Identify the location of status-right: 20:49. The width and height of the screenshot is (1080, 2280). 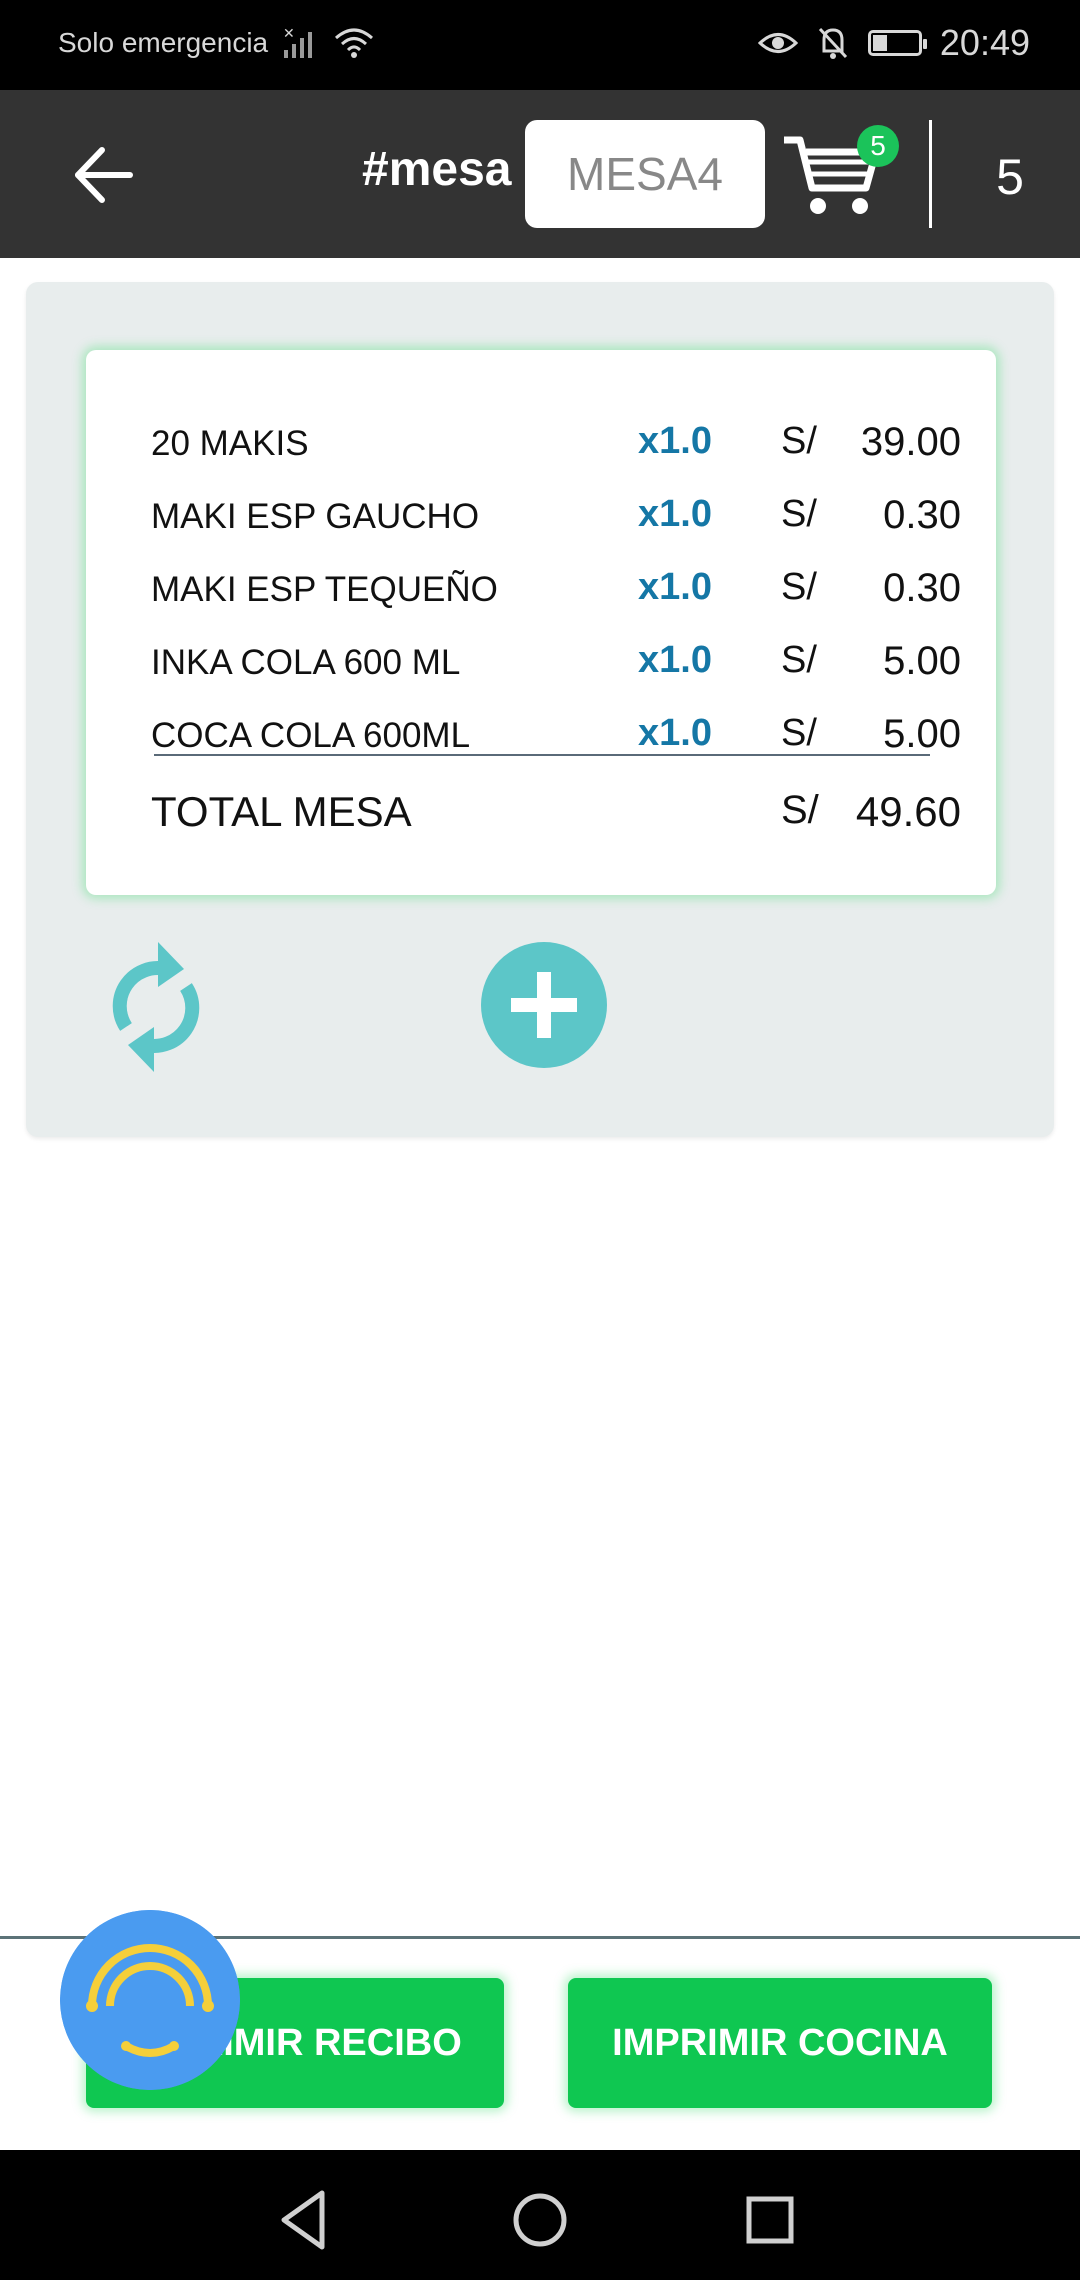
(893, 43).